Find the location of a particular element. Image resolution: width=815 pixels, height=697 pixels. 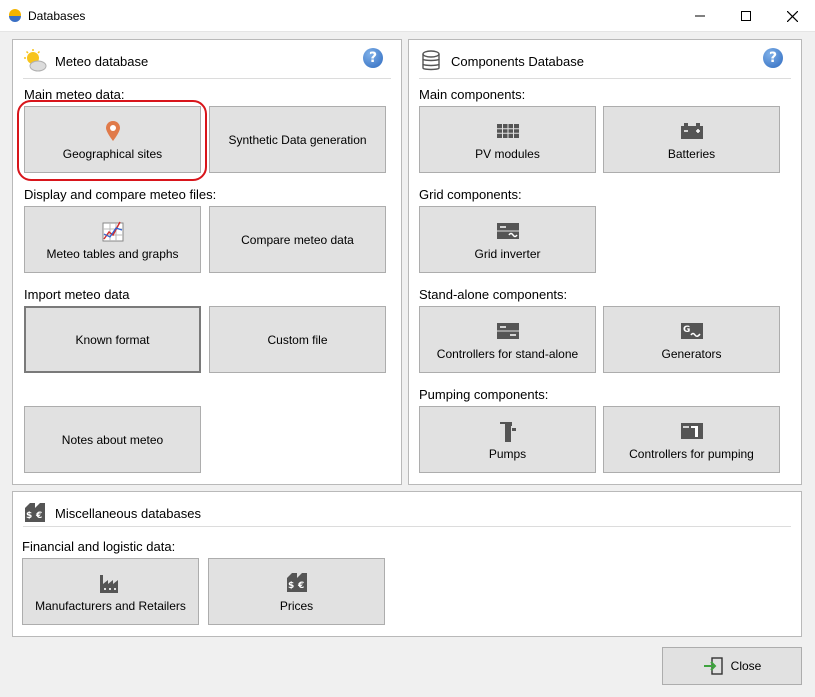

pv-module-icon is located at coordinates (507, 131).